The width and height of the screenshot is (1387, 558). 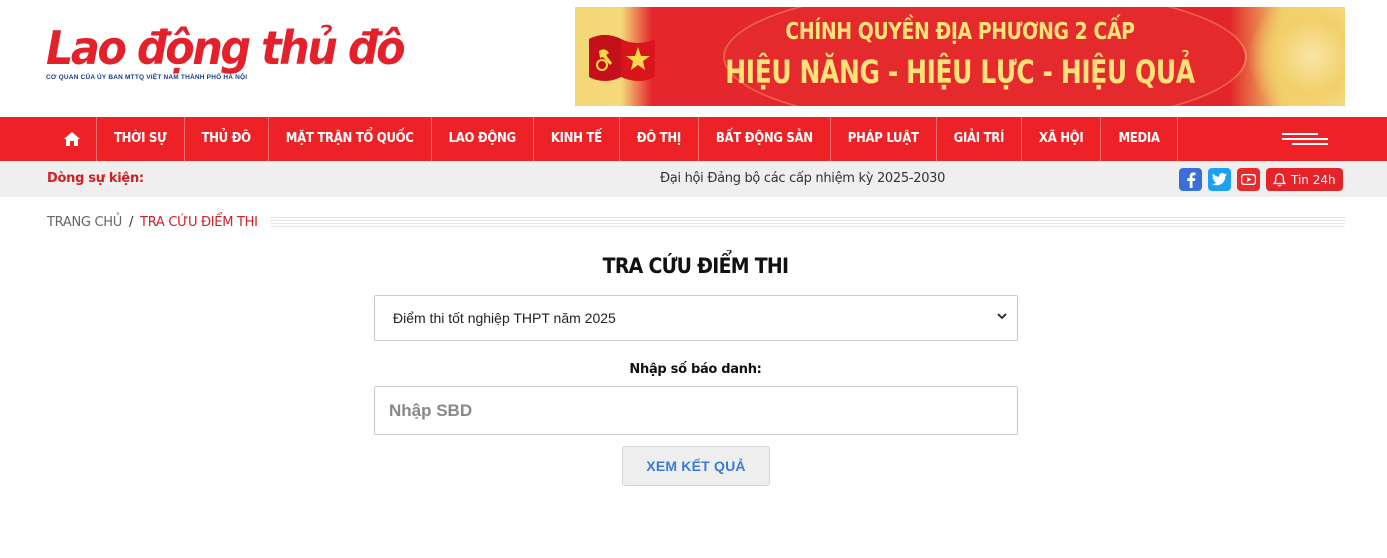 What do you see at coordinates (884, 139) in the screenshot?
I see `nav-item-phap-luat: PHÁP LUẬT` at bounding box center [884, 139].